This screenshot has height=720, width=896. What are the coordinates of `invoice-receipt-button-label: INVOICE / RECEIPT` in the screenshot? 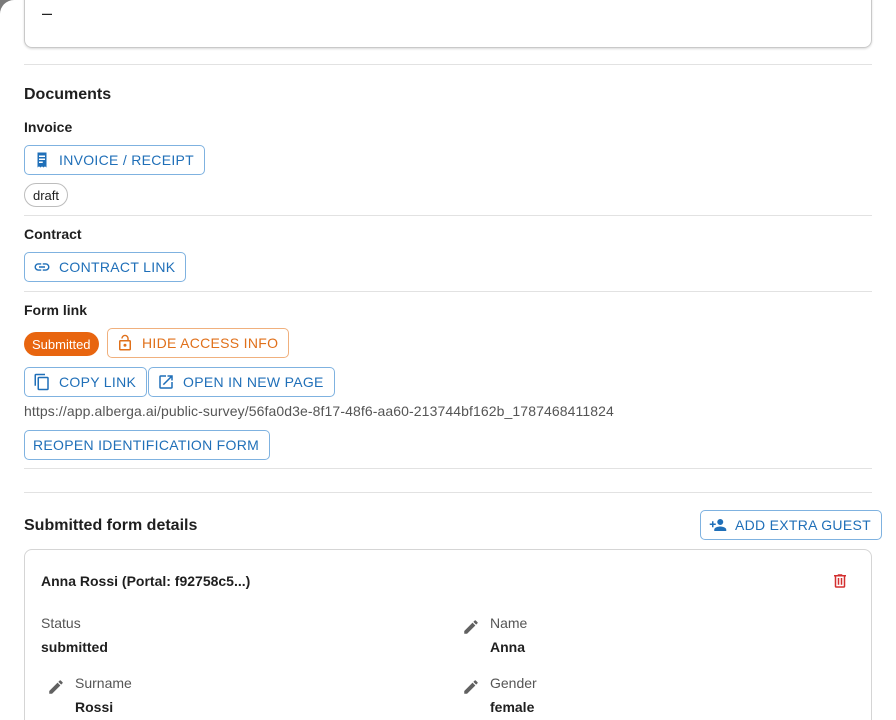 It's located at (127, 160).